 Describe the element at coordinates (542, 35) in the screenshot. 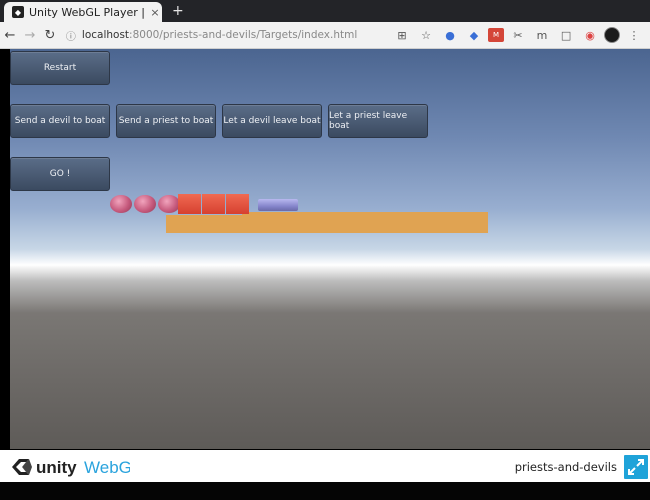

I see `extension-m-icon: m` at that location.